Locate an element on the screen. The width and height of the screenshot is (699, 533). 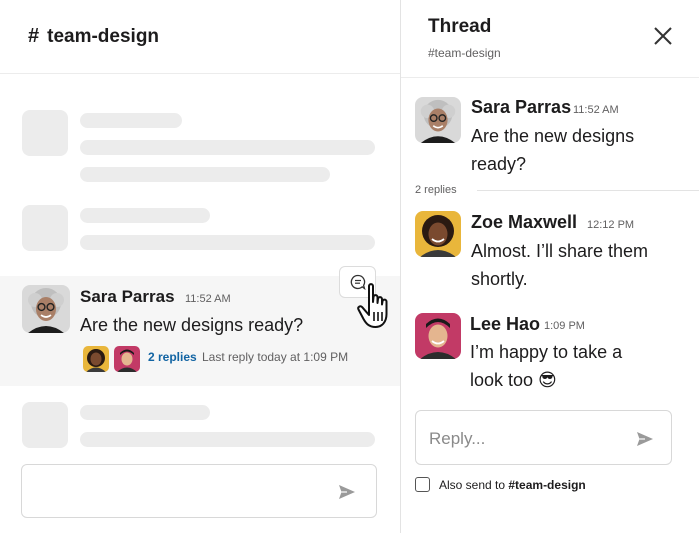
thread-message-author: Lee Hao is located at coordinates (505, 324).